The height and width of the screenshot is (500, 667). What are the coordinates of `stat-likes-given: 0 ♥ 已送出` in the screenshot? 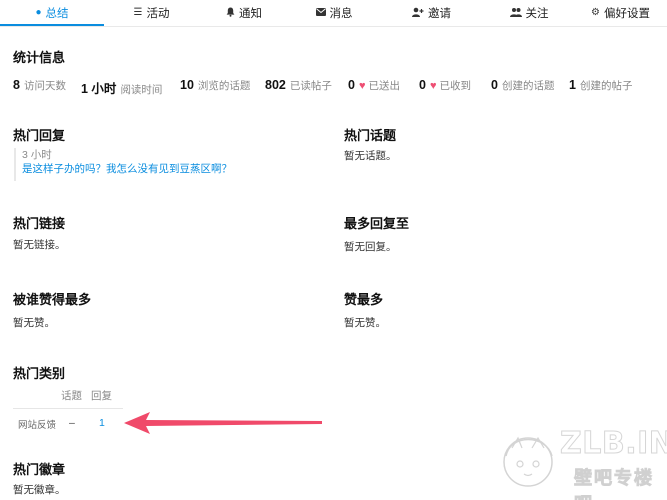 It's located at (374, 86).